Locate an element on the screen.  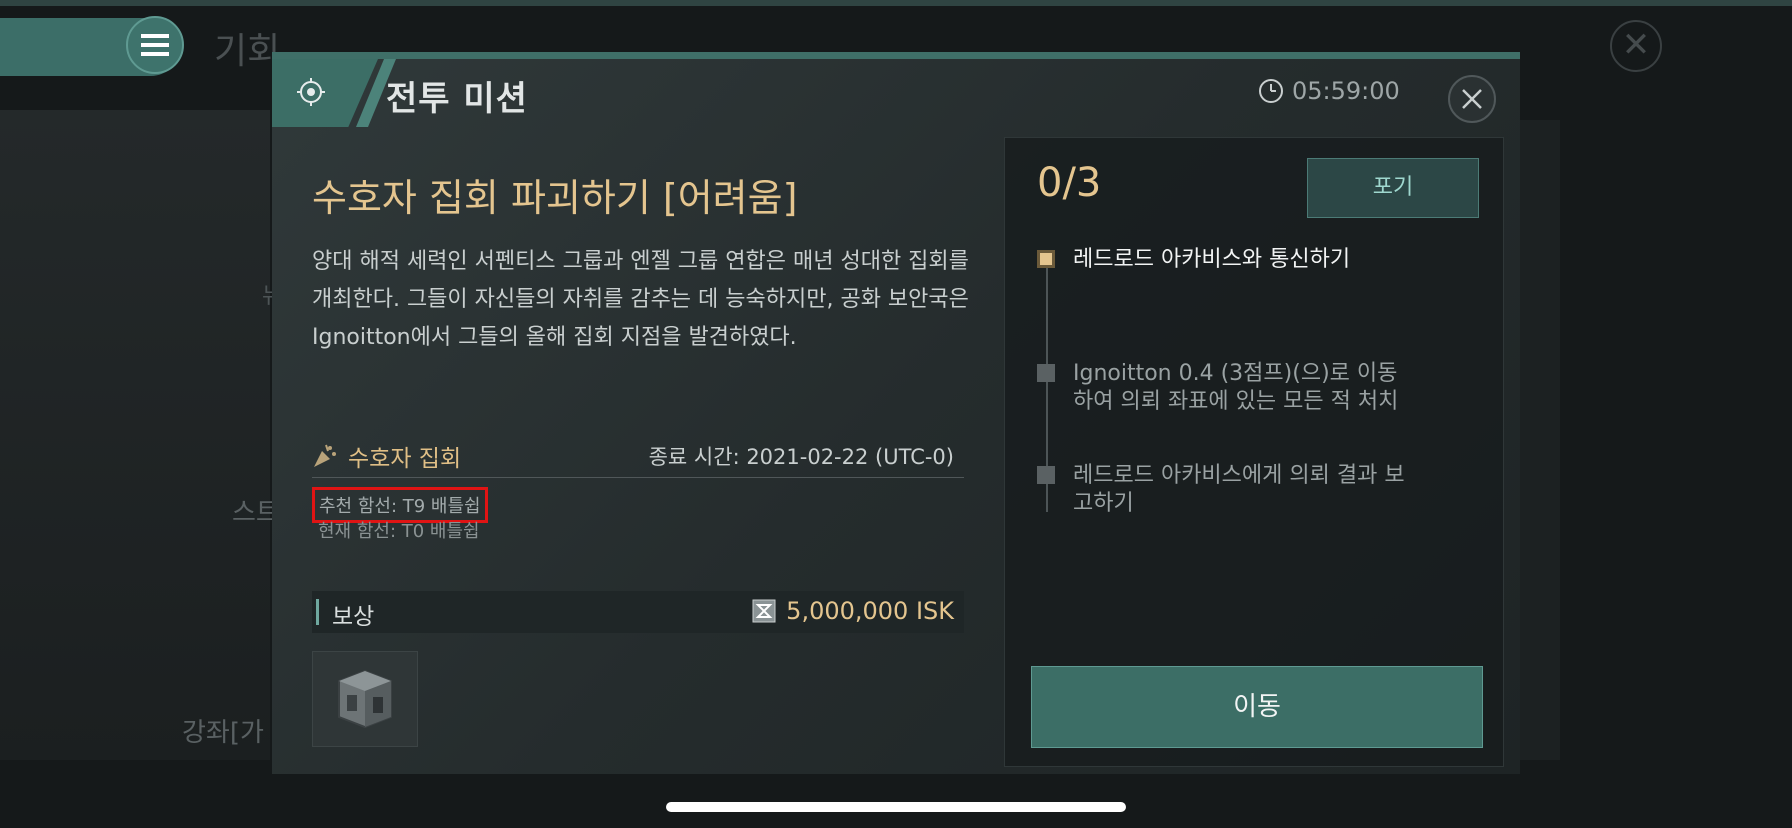
objective-text: 레드로드 아카비스에게 의뢰 결과 보고하기 is located at coordinates (1239, 489).